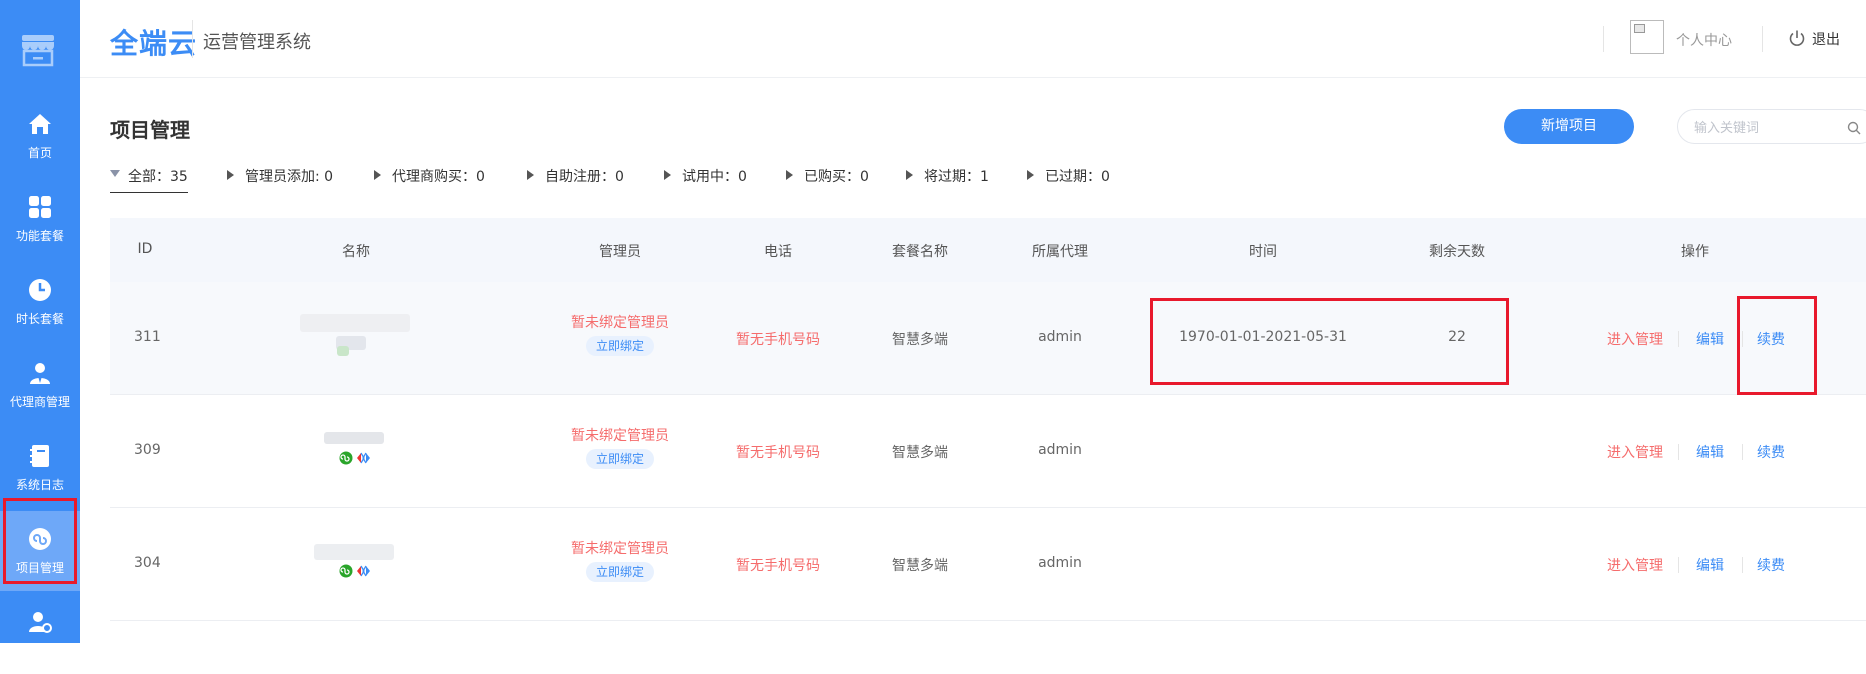 The image size is (1866, 674). Describe the element at coordinates (145, 249) in the screenshot. I see `column-header: ID` at that location.